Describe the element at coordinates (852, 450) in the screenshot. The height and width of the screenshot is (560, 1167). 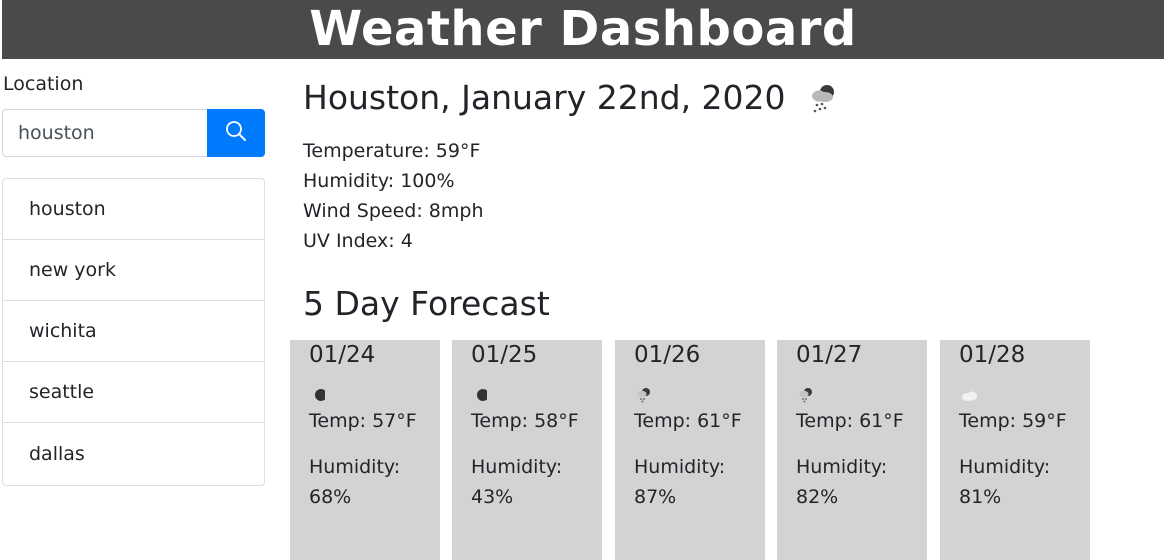
I see `forecast-card: 01/27 Temp: 61°F Humidity: 82%` at that location.